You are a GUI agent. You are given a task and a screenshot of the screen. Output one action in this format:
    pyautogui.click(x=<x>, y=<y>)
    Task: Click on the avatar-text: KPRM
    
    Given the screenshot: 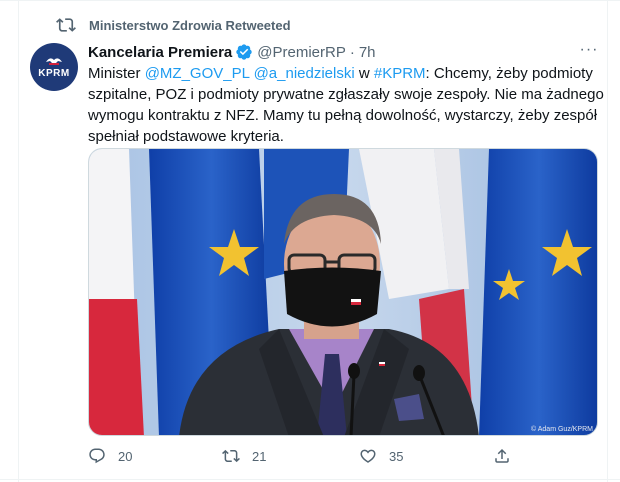 What is the action you would take?
    pyautogui.click(x=54, y=73)
    